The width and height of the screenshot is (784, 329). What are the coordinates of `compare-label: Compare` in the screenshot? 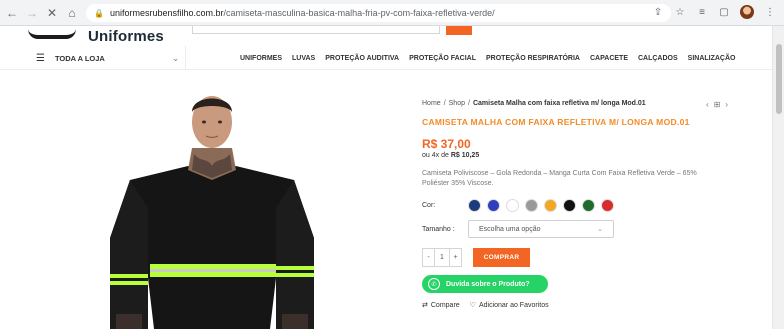 It's located at (445, 305).